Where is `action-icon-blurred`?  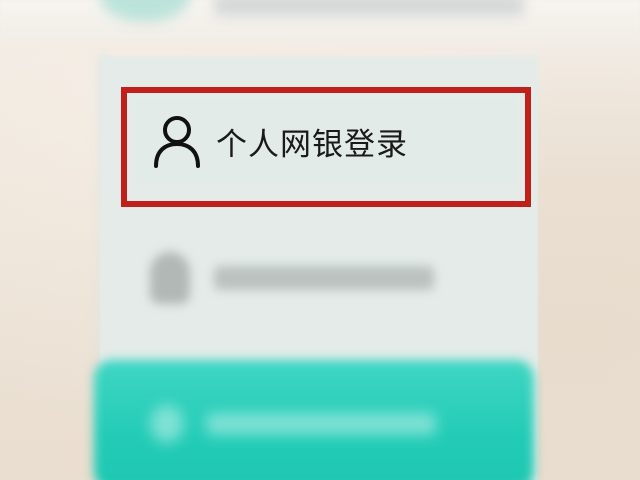 action-icon-blurred is located at coordinates (167, 424).